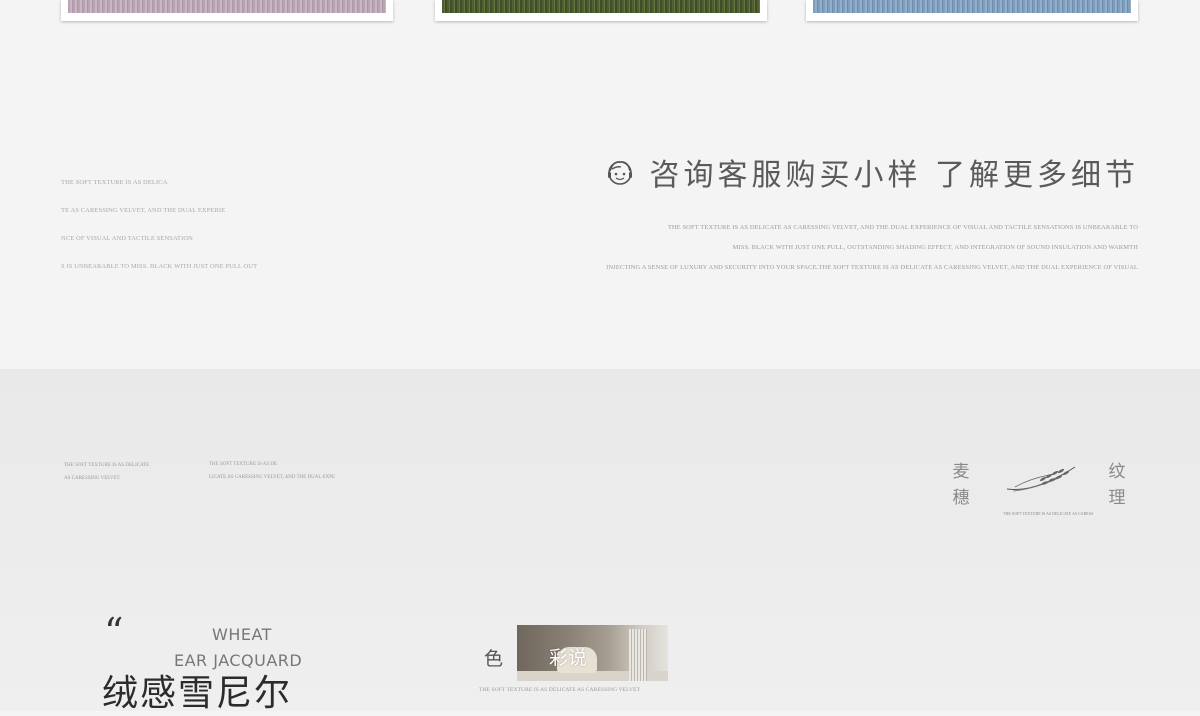 The width and height of the screenshot is (1200, 716). Describe the element at coordinates (114, 182) in the screenshot. I see `left-text-line: THE SOFT TEXTURE IS AS DELICA` at that location.